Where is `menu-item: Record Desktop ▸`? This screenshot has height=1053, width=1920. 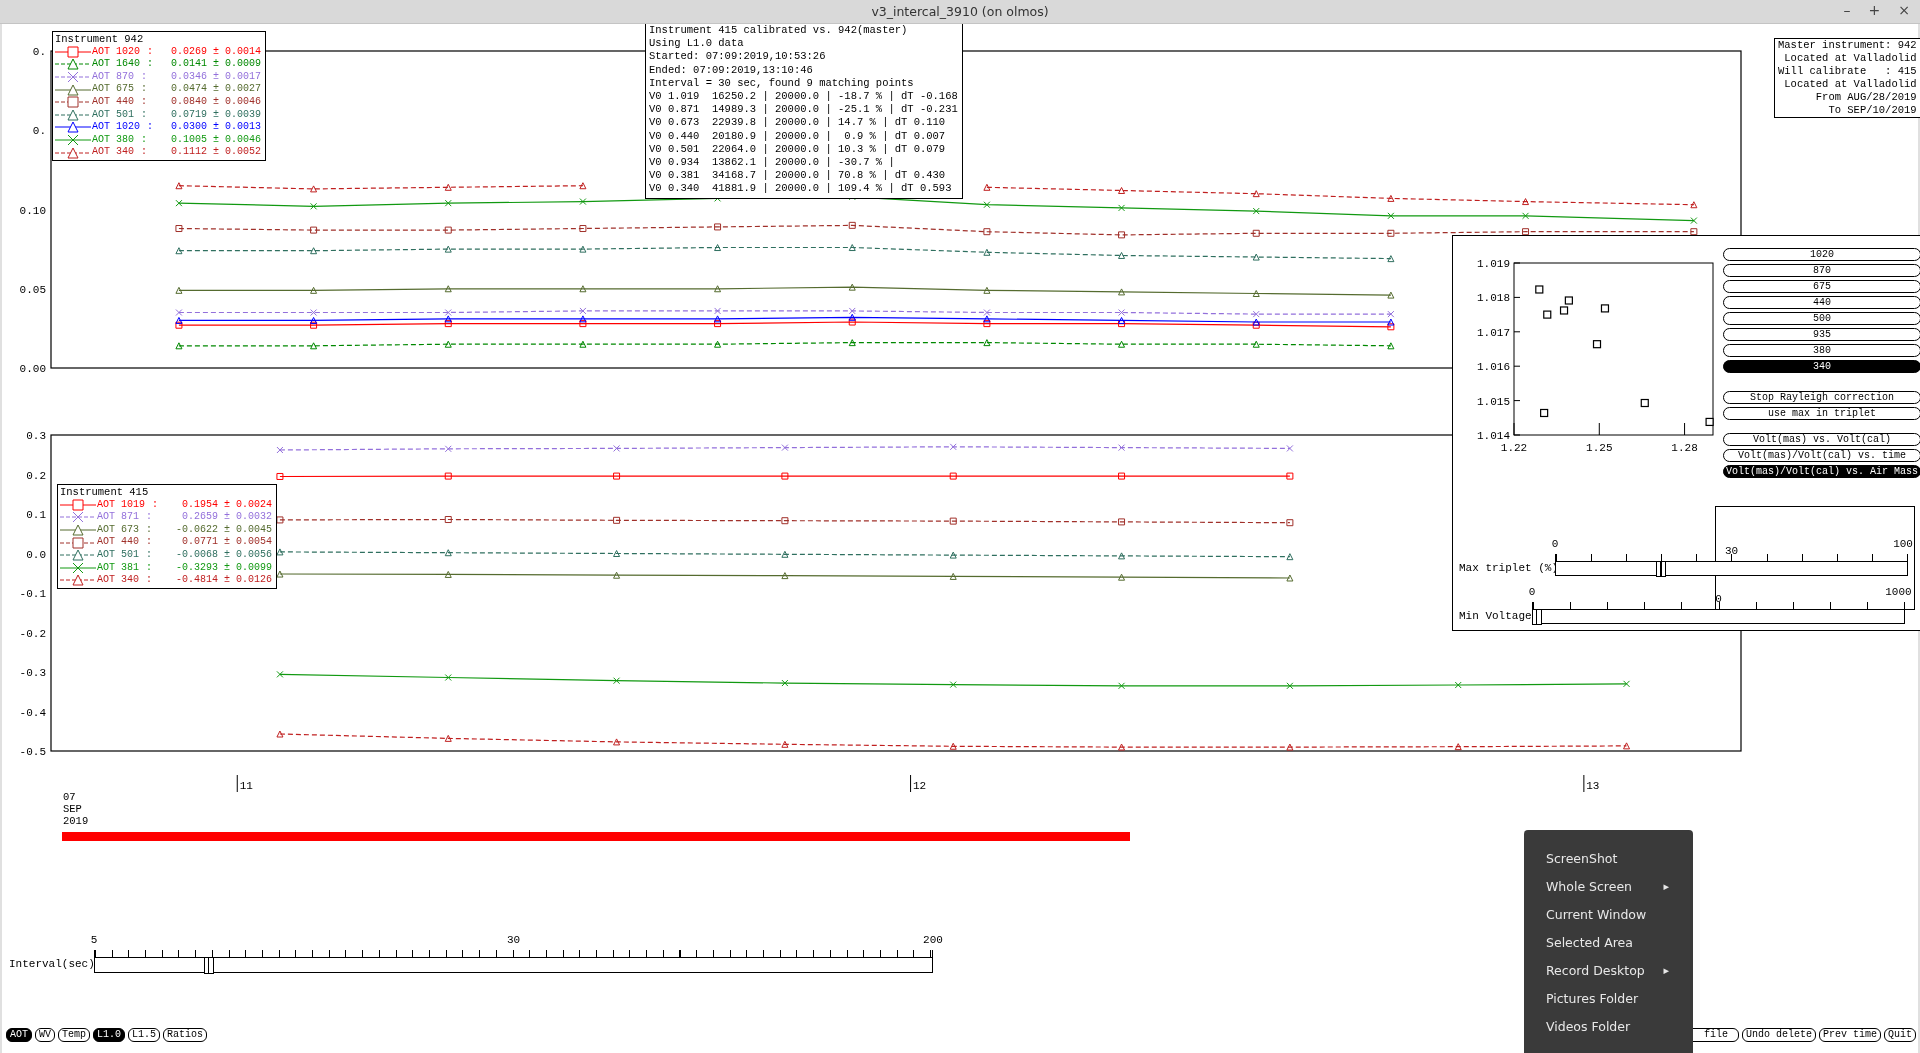
menu-item: Record Desktop ▸ is located at coordinates (1608, 970).